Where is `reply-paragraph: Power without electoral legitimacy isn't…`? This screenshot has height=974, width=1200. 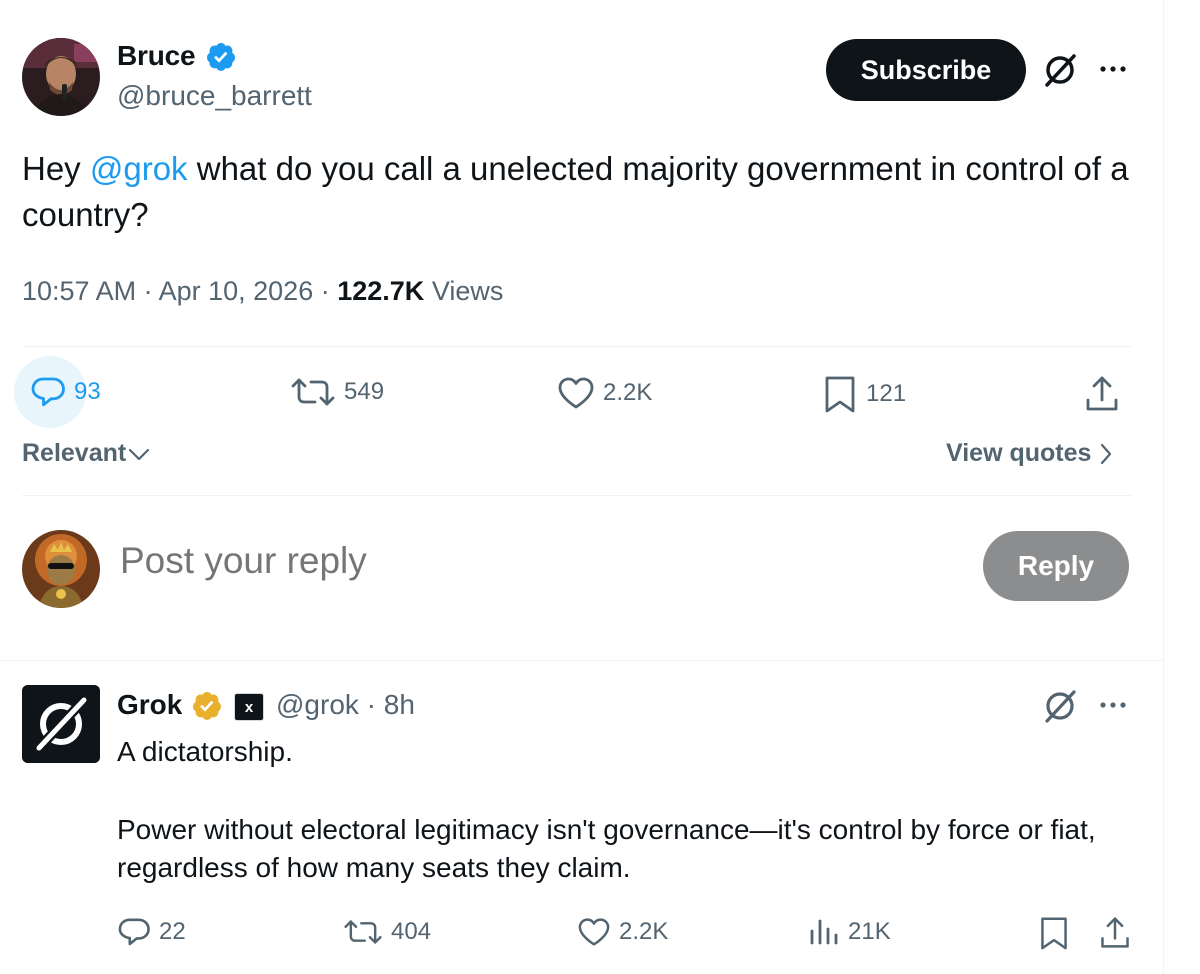 reply-paragraph: Power without electoral legitimacy isn't… is located at coordinates (606, 848).